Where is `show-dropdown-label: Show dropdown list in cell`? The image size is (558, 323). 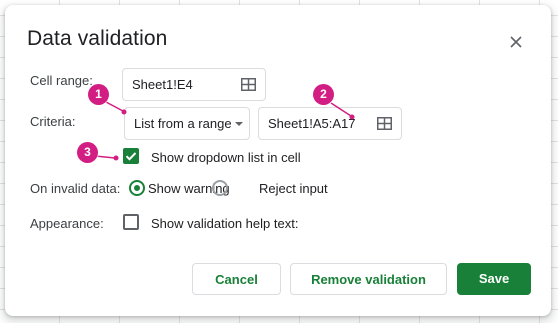
show-dropdown-label: Show dropdown list in cell is located at coordinates (226, 157).